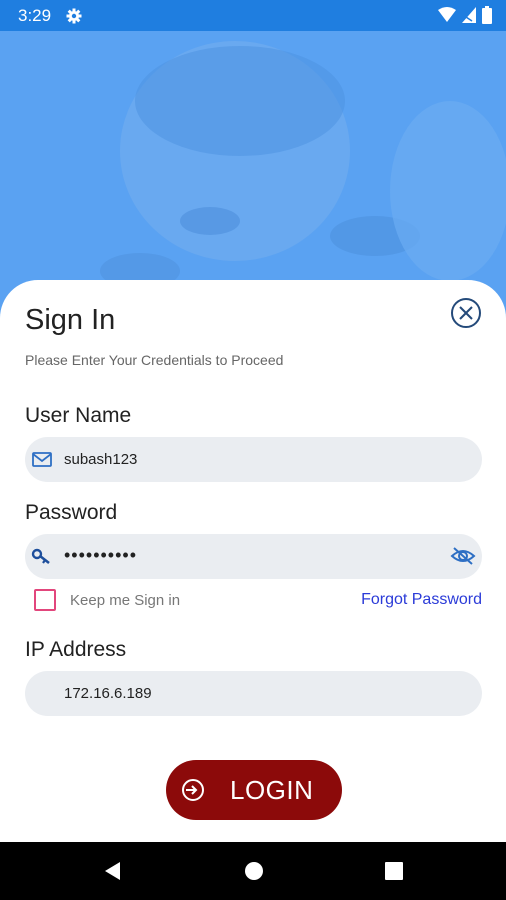  Describe the element at coordinates (74, 16) in the screenshot. I see `gear-icon` at that location.